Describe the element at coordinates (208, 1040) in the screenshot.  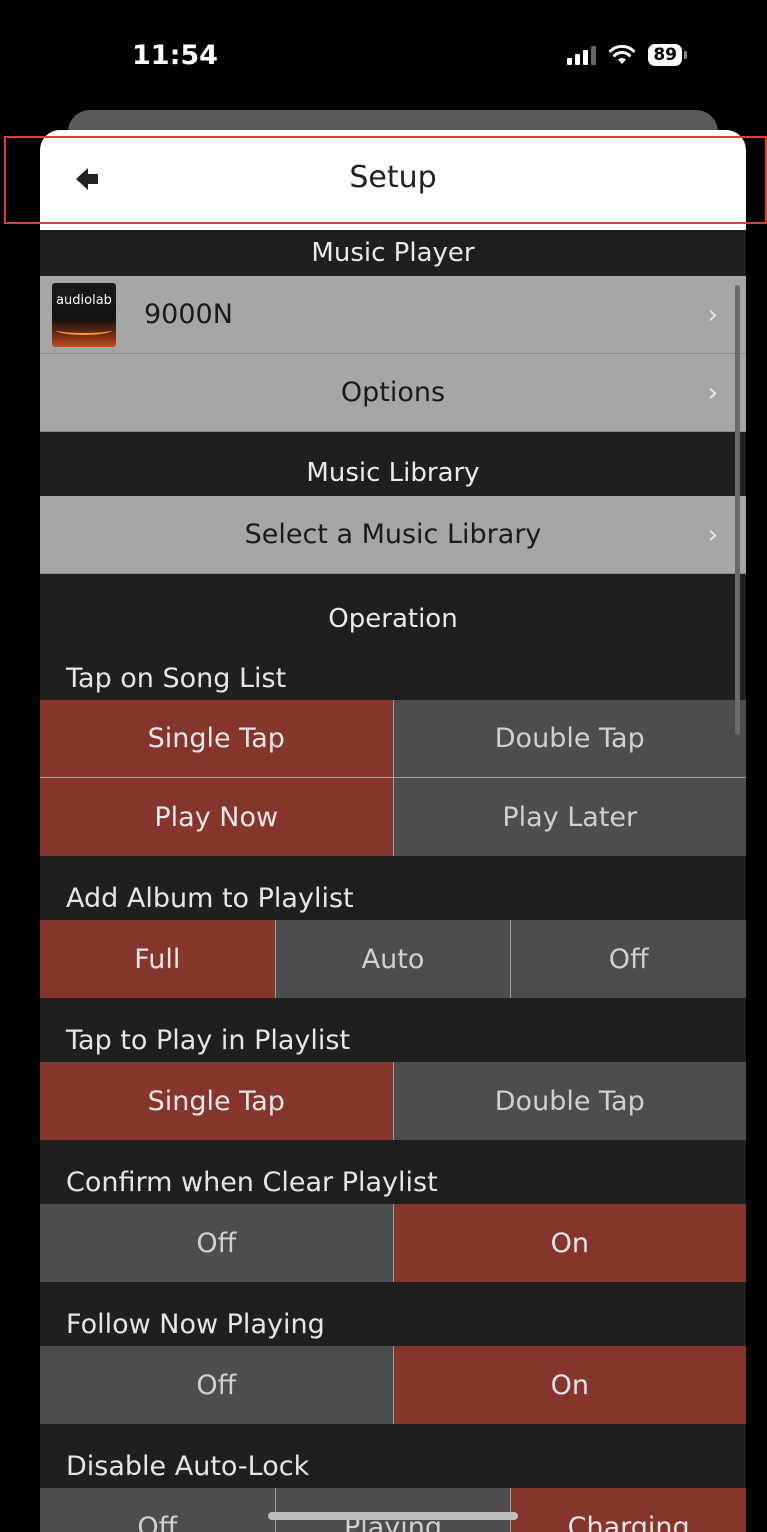
I see `tap-play-playlist-label: Tap to Play in Playlist` at that location.